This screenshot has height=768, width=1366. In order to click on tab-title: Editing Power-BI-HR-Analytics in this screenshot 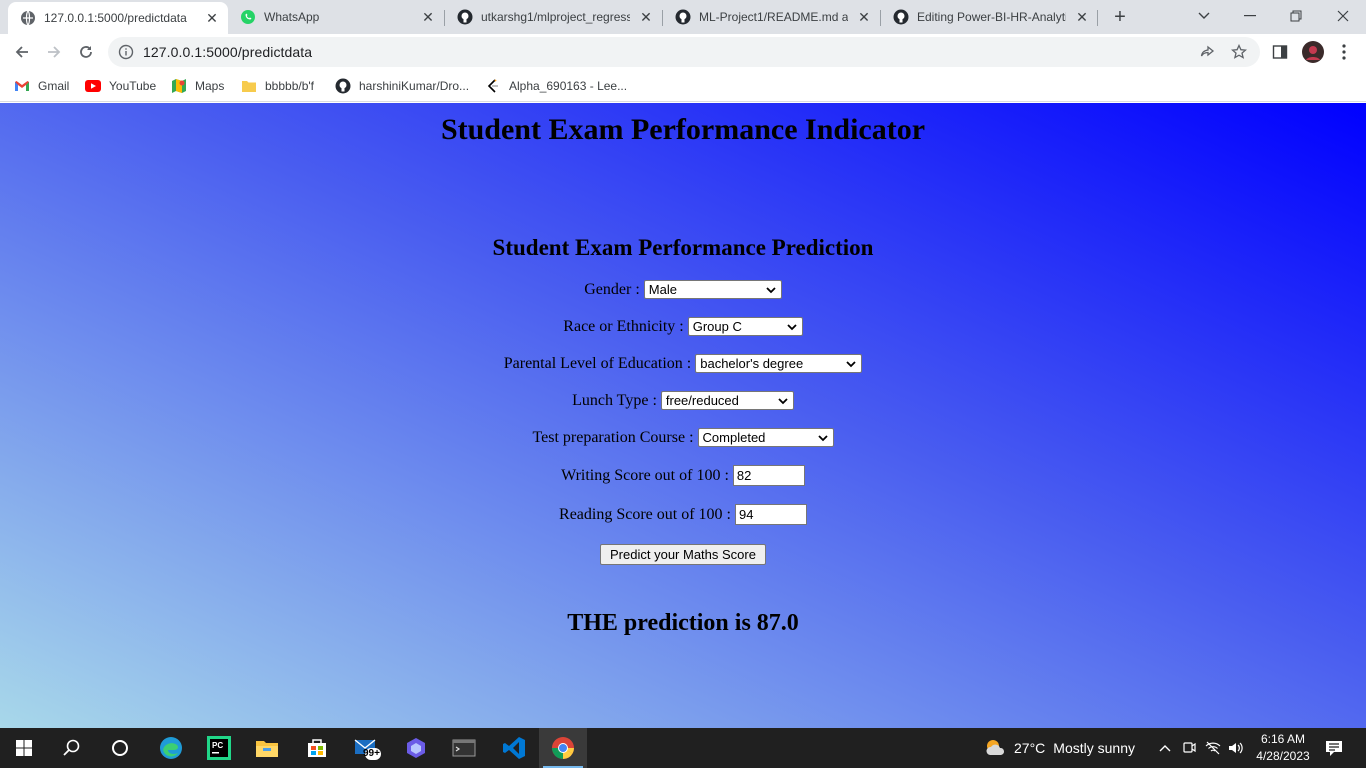, I will do `click(991, 17)`.